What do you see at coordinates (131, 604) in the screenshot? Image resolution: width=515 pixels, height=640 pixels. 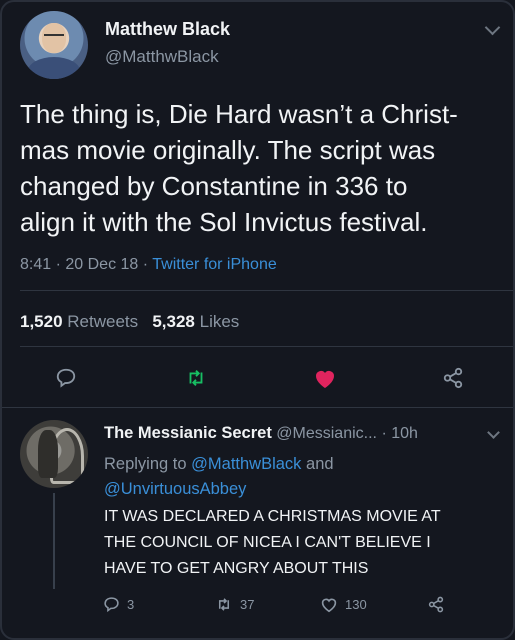 I see `reply-count: 3` at bounding box center [131, 604].